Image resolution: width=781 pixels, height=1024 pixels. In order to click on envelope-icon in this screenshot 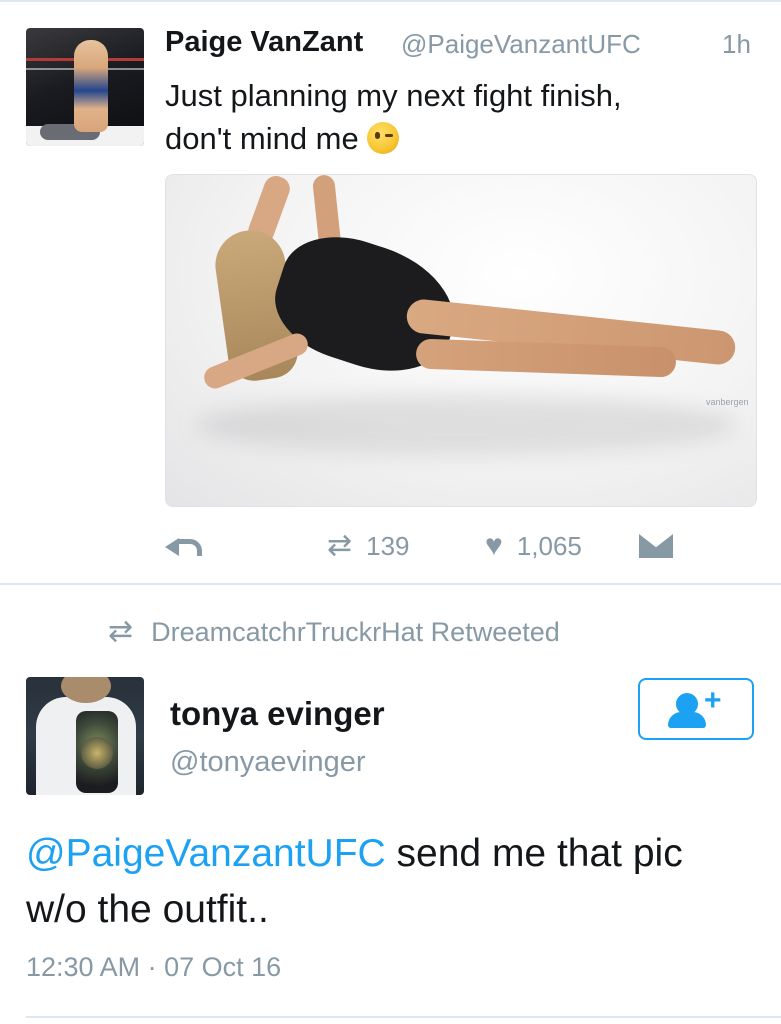, I will do `click(656, 546)`.